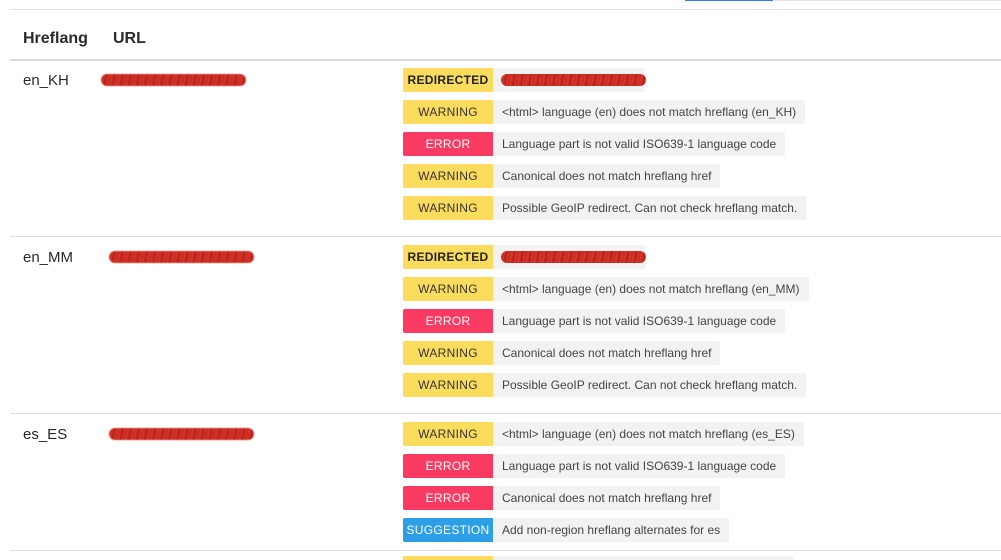  Describe the element at coordinates (48, 257) in the screenshot. I see `hreflang-value: en_MM` at that location.